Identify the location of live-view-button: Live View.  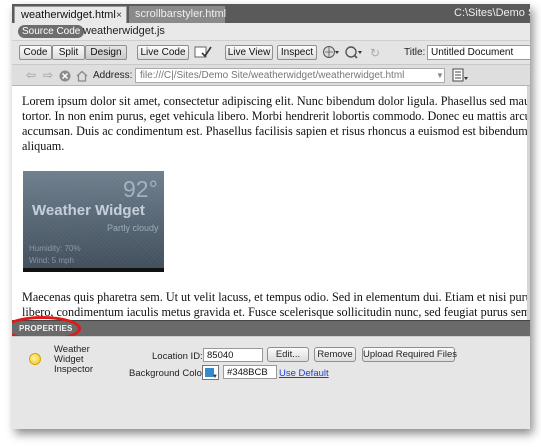
(249, 52).